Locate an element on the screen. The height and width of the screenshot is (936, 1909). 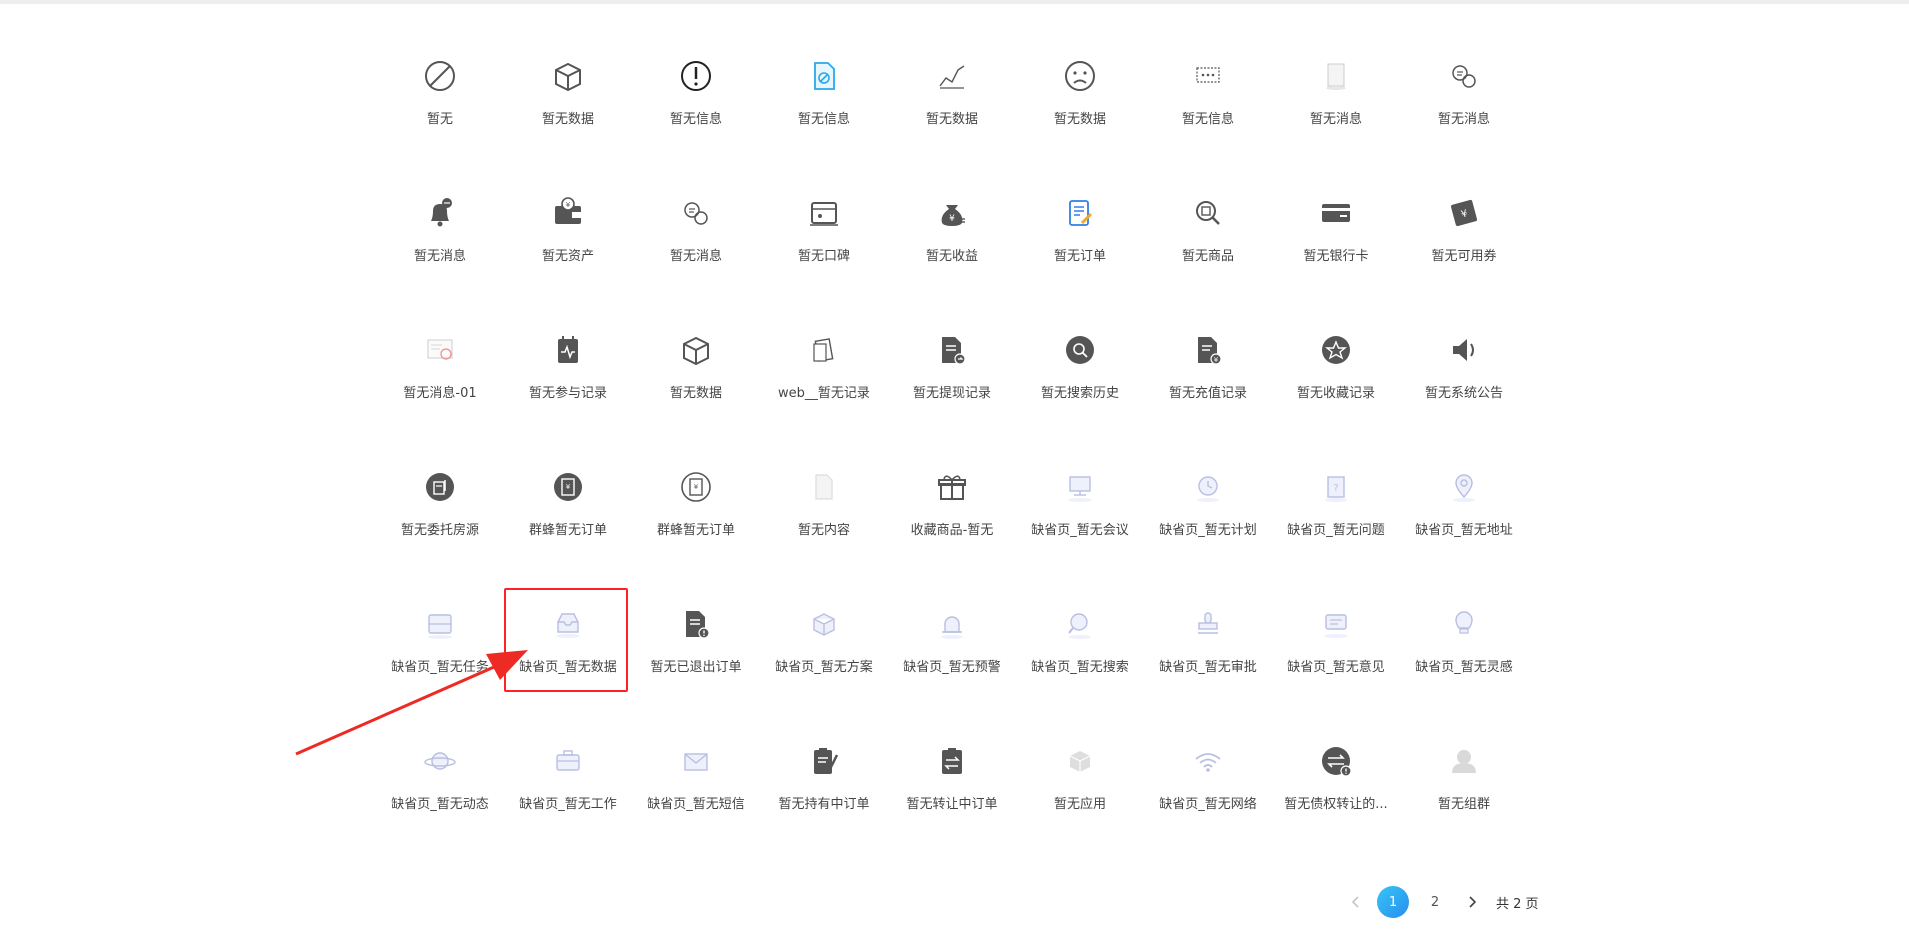
empty-state-item: 缺省页_暂无会议 is located at coordinates (1080, 521).